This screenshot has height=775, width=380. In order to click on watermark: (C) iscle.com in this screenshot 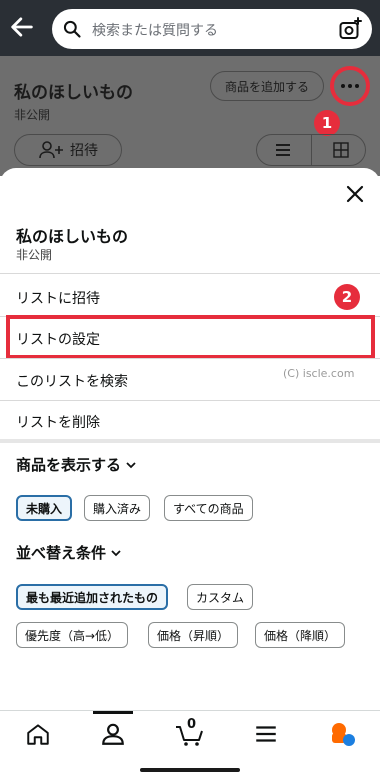, I will do `click(319, 373)`.